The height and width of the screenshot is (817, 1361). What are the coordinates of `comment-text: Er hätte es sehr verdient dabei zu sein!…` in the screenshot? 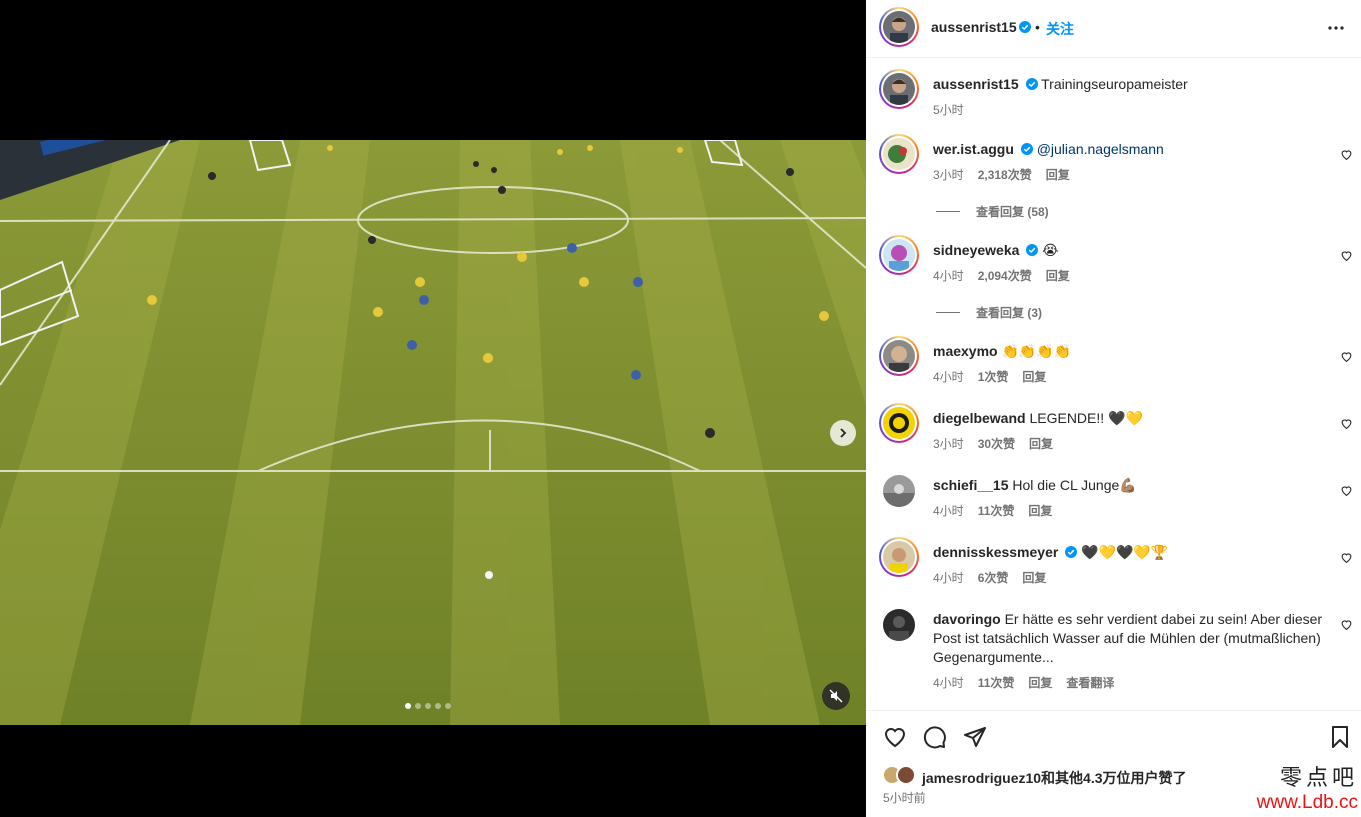 It's located at (1163, 619).